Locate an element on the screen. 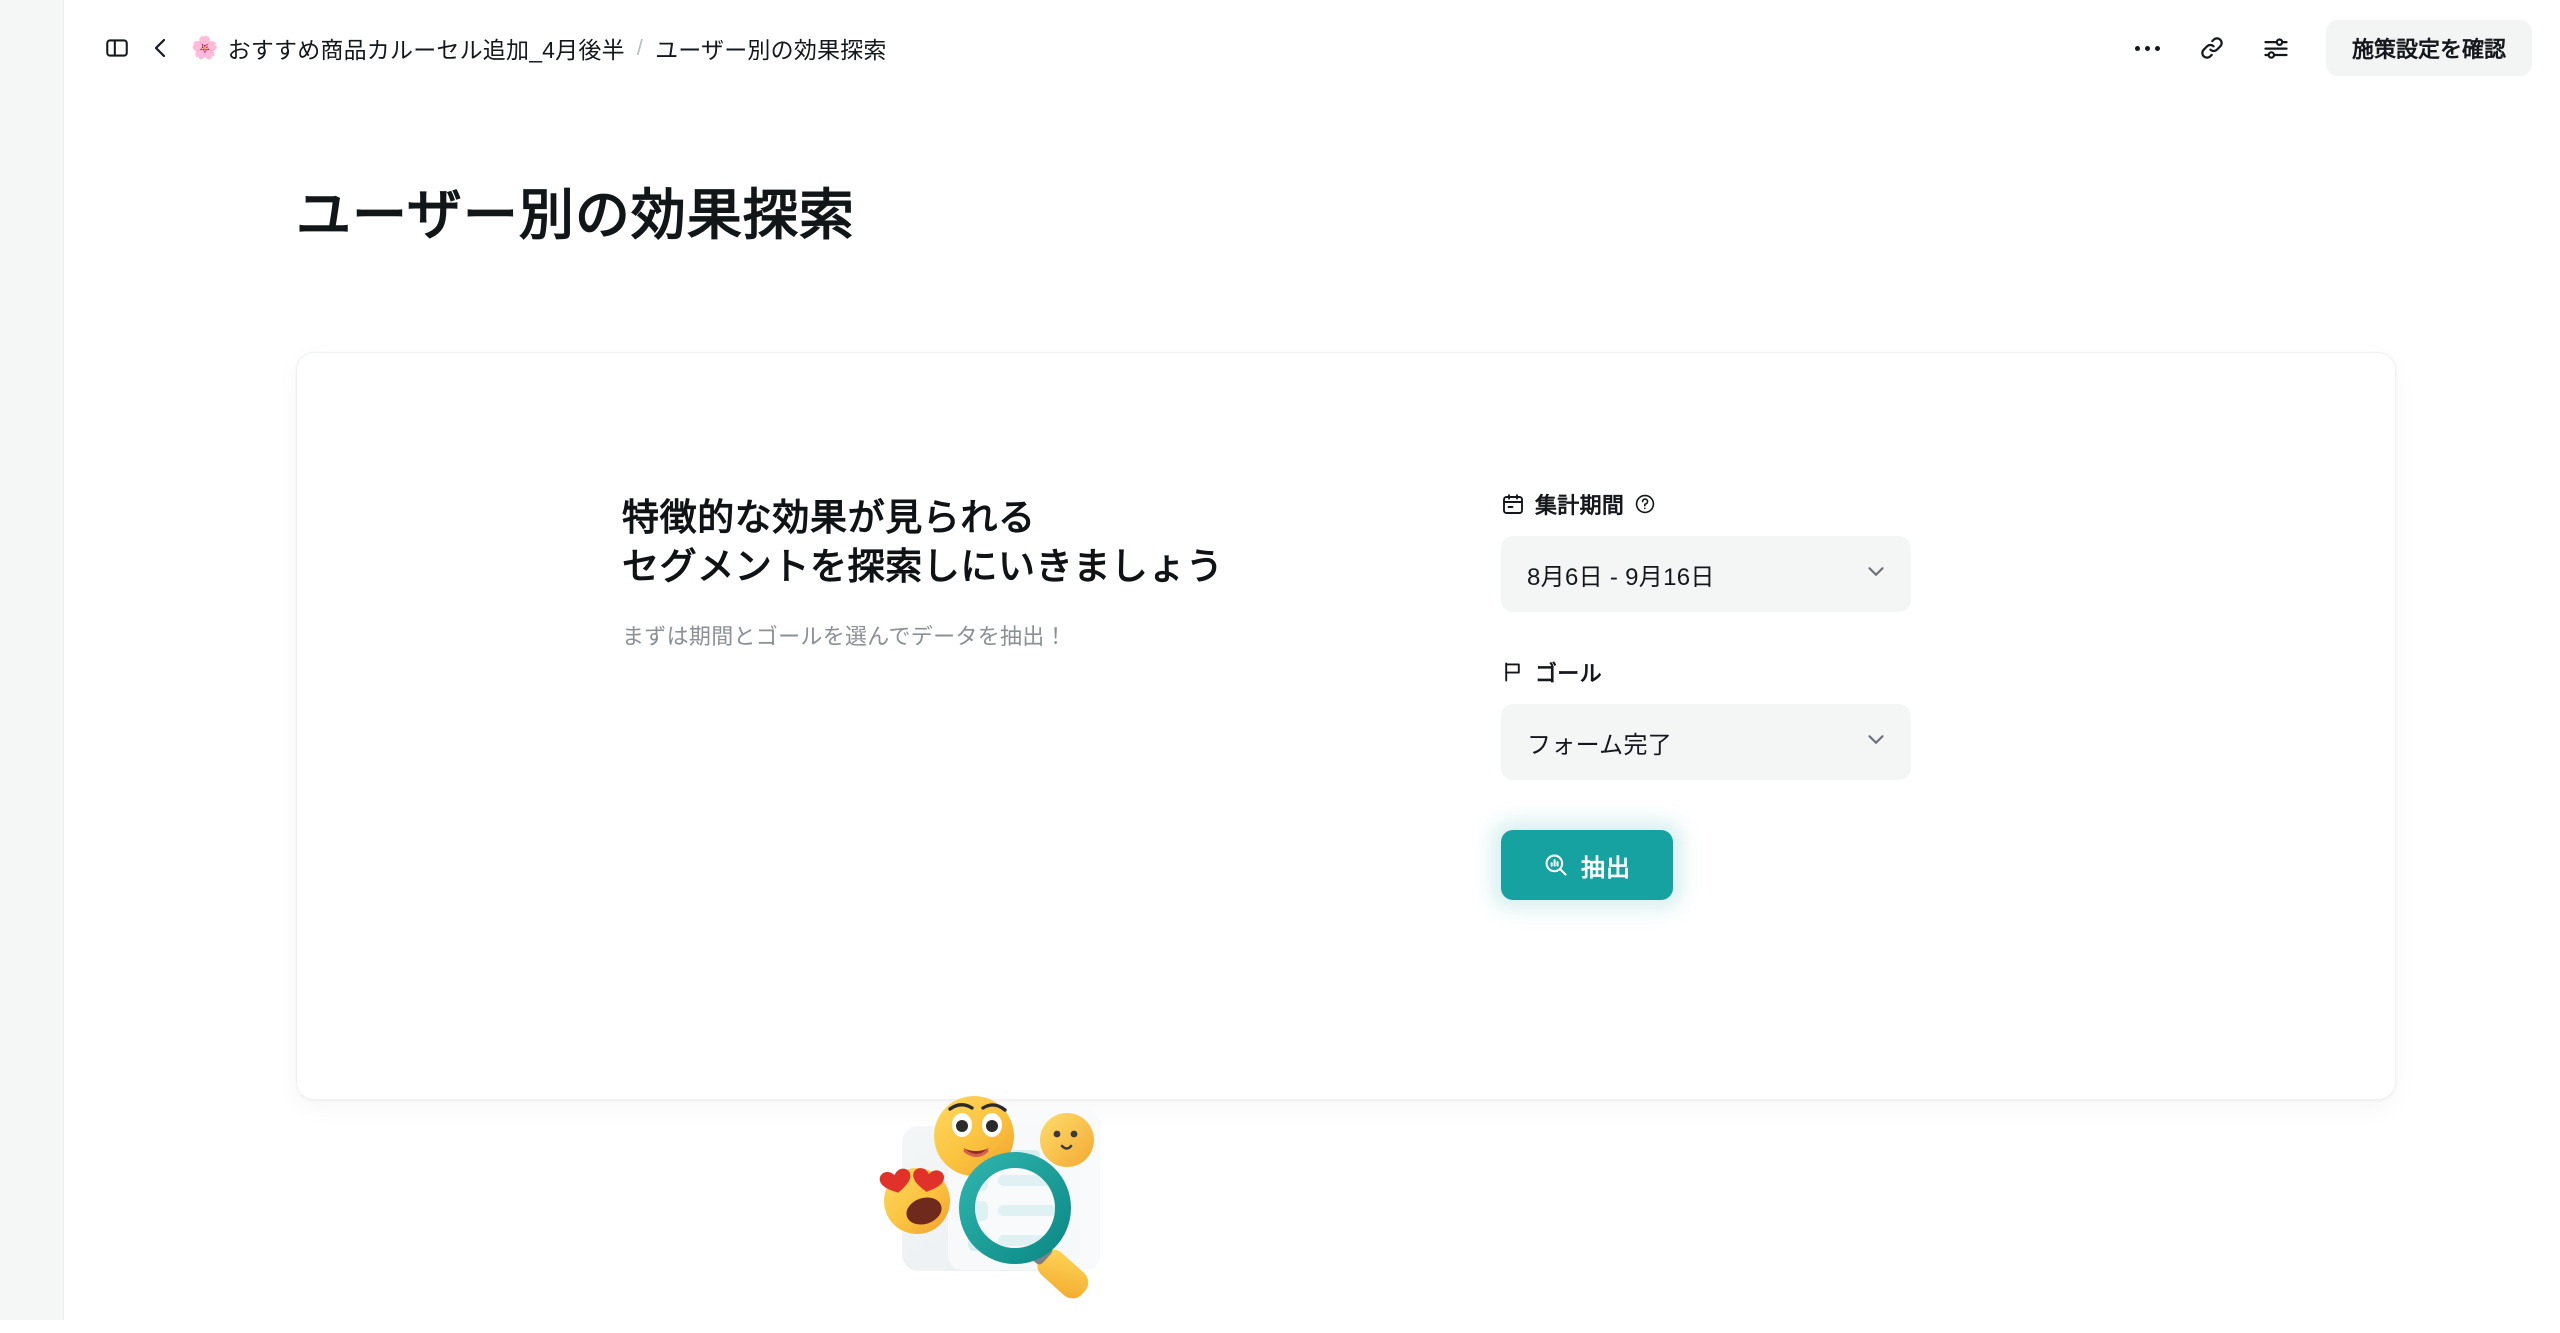 This screenshot has width=2560, height=1333. cherry-blossom-icon: 🌸 is located at coordinates (205, 47).